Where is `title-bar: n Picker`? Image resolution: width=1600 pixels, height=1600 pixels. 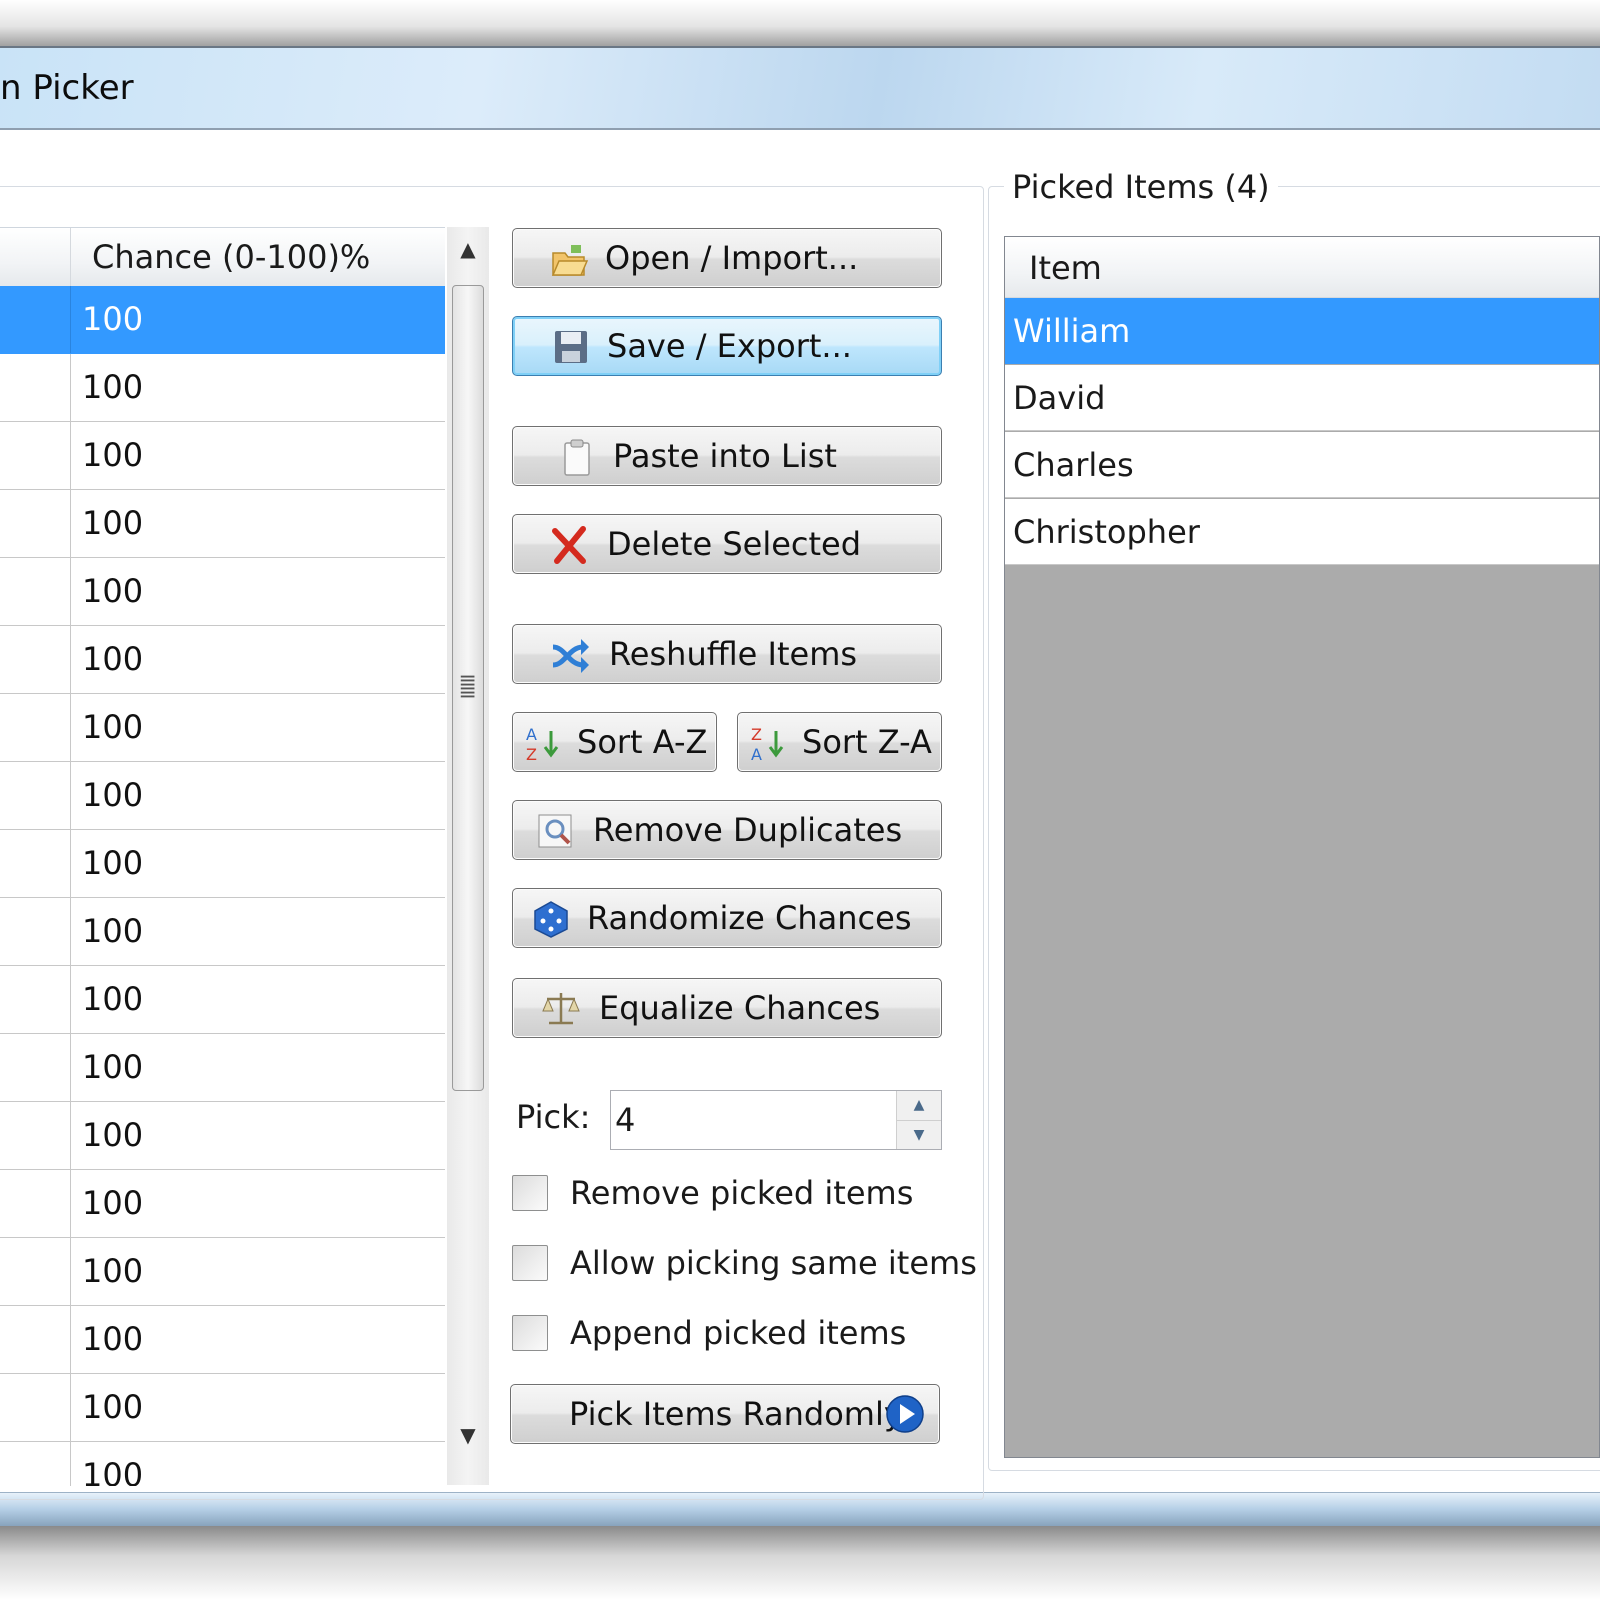 title-bar: n Picker is located at coordinates (800, 89).